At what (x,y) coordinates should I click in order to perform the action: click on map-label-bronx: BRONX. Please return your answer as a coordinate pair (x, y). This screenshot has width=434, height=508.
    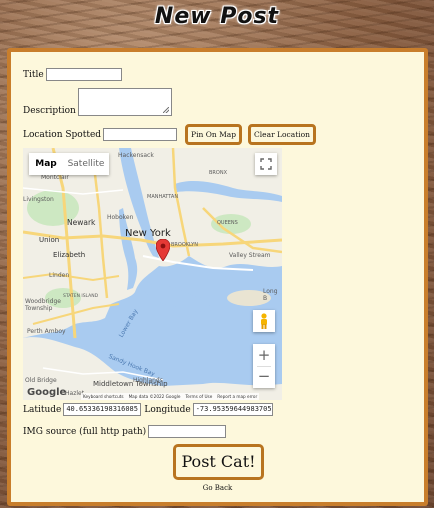
    Looking at the image, I should click on (218, 173).